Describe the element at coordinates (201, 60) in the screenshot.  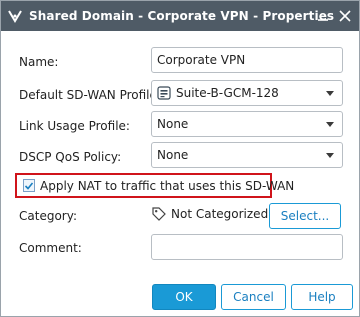
I see `name-value: Corporate VPN` at that location.